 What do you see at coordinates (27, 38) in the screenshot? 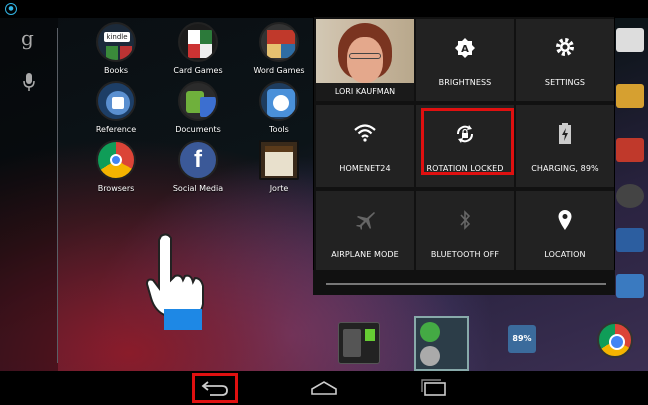
I see `google-search-icon: g` at bounding box center [27, 38].